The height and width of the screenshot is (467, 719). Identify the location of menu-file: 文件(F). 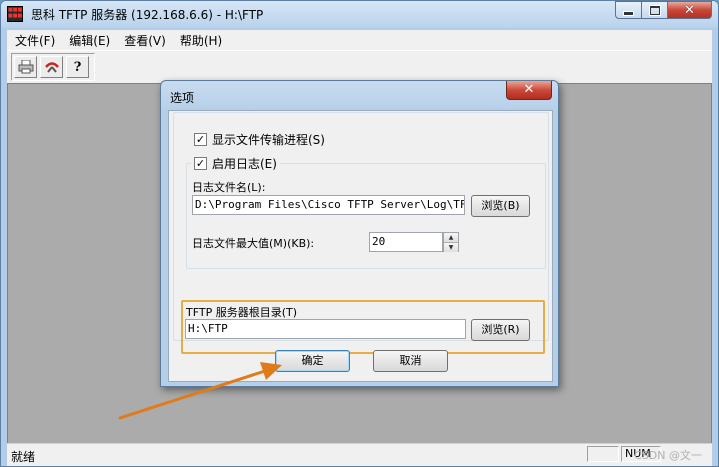
(34, 40).